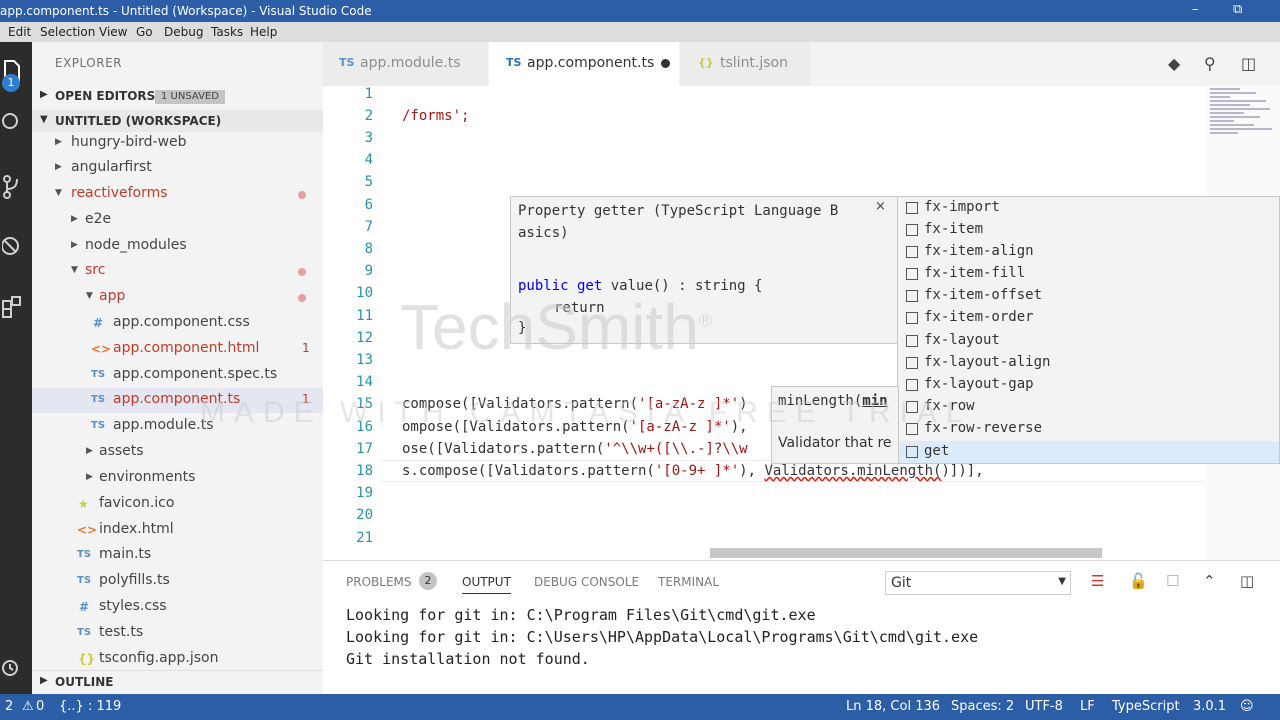 The height and width of the screenshot is (720, 1280). What do you see at coordinates (364, 515) in the screenshot?
I see `line-number: 20` at bounding box center [364, 515].